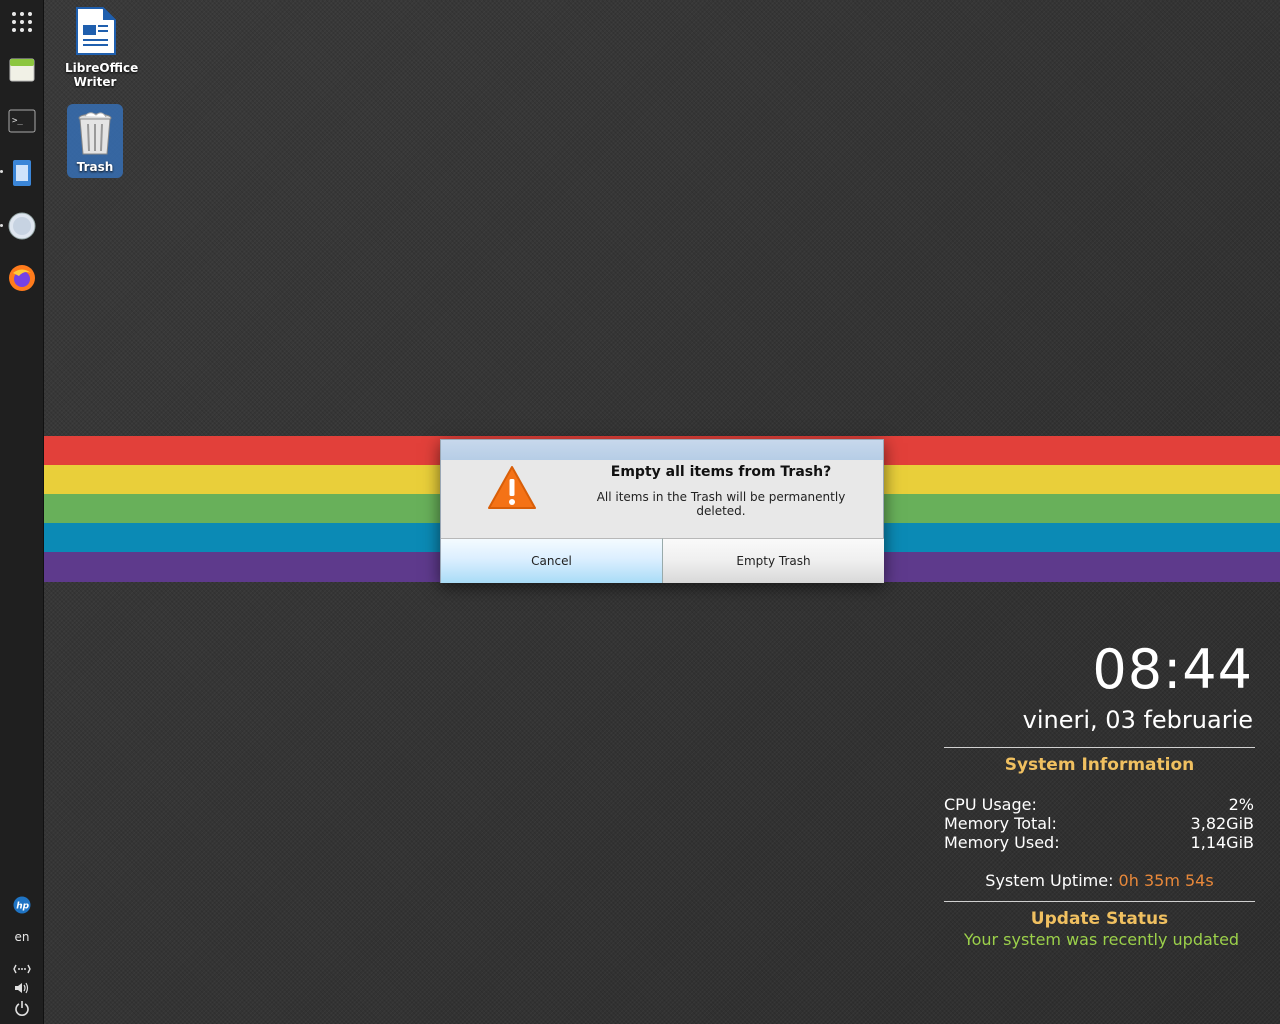 The image size is (1280, 1024). What do you see at coordinates (22, 937) in the screenshot?
I see `keyboard-layout-indicator: en` at bounding box center [22, 937].